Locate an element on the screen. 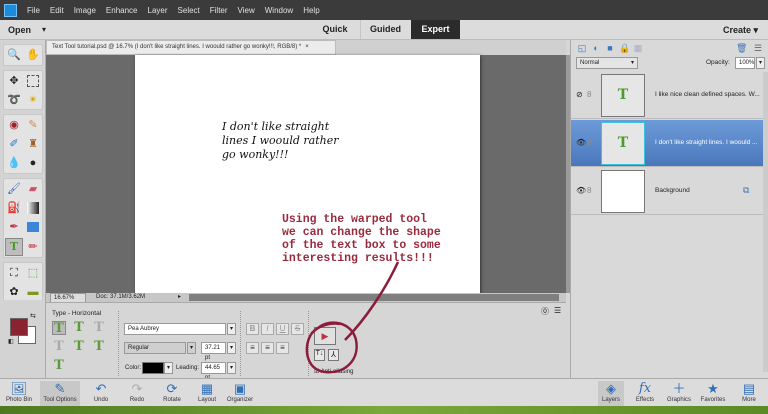 Image resolution: width=768 pixels, height=414 pixels. more-button: ▤ More is located at coordinates (749, 392).